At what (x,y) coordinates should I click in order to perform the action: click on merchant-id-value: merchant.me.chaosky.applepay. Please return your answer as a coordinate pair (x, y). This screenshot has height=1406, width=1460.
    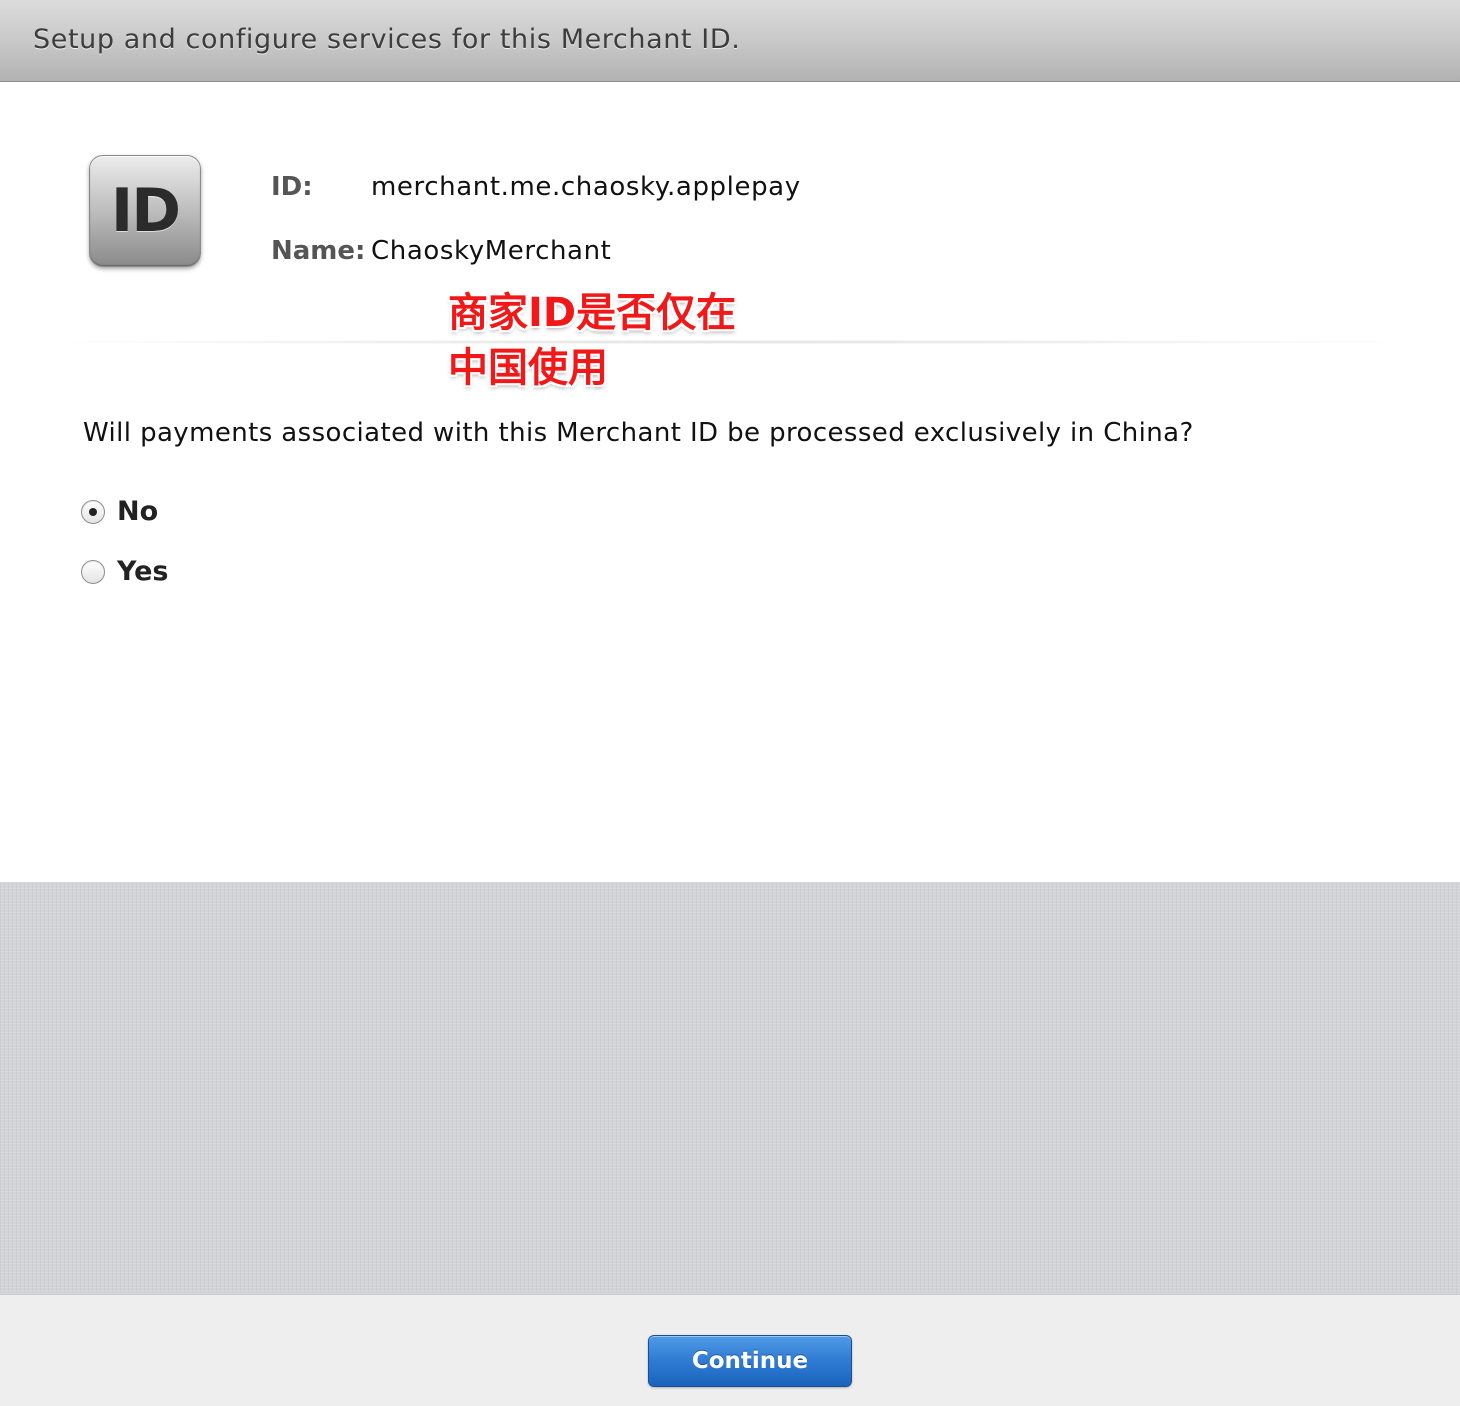
    Looking at the image, I should click on (586, 187).